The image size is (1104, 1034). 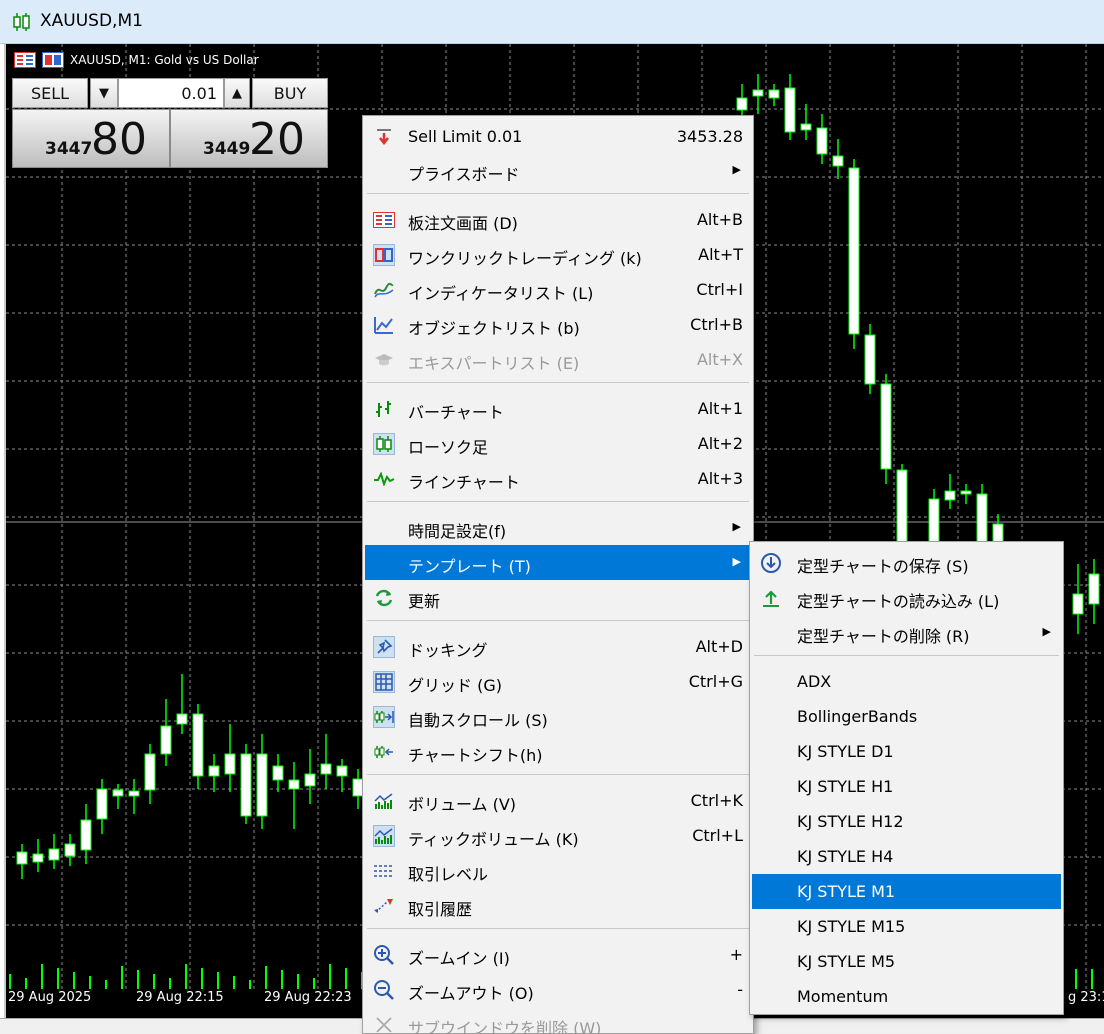 What do you see at coordinates (290, 93) in the screenshot?
I see `buy-button: BUY` at bounding box center [290, 93].